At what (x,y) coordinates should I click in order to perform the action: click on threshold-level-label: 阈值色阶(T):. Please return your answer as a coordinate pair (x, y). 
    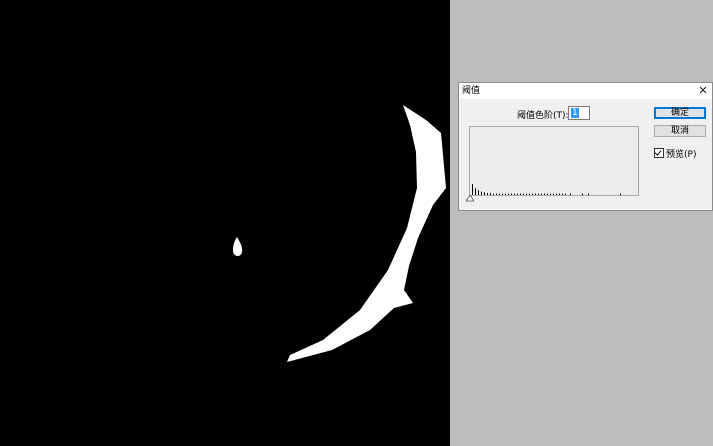
    Looking at the image, I should click on (543, 116).